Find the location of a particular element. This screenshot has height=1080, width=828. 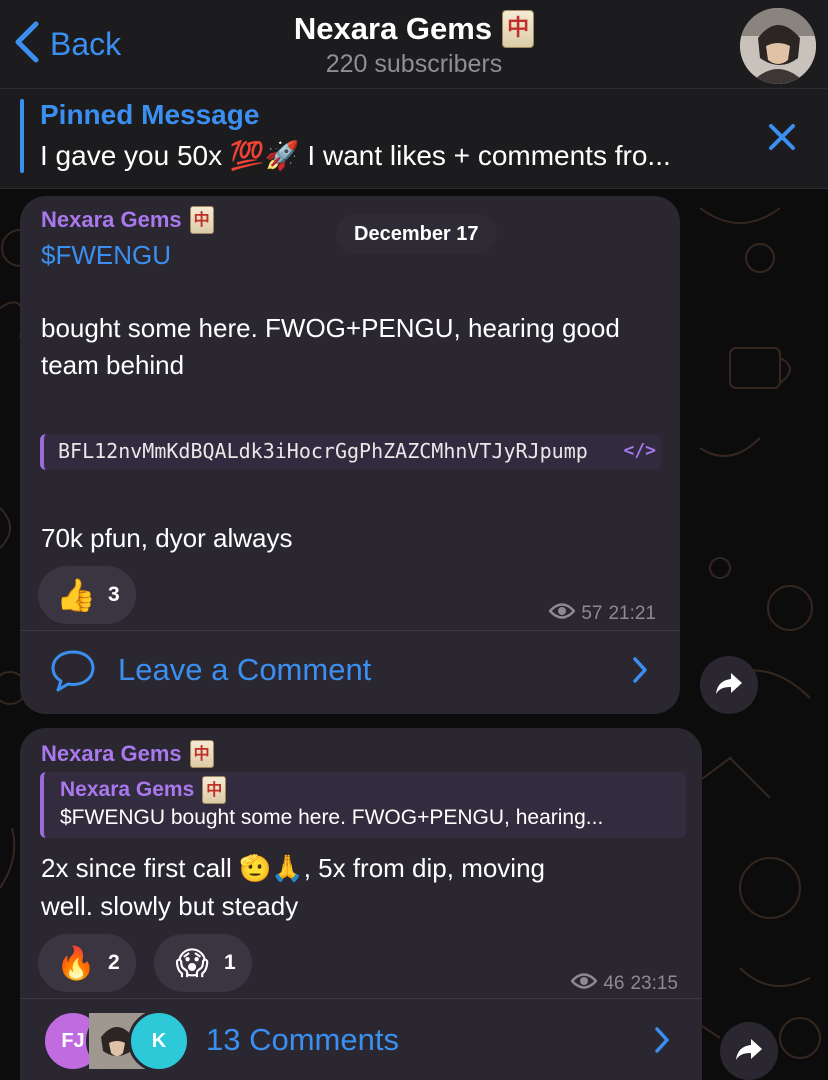

date-badge: December 17 is located at coordinates (416, 234).